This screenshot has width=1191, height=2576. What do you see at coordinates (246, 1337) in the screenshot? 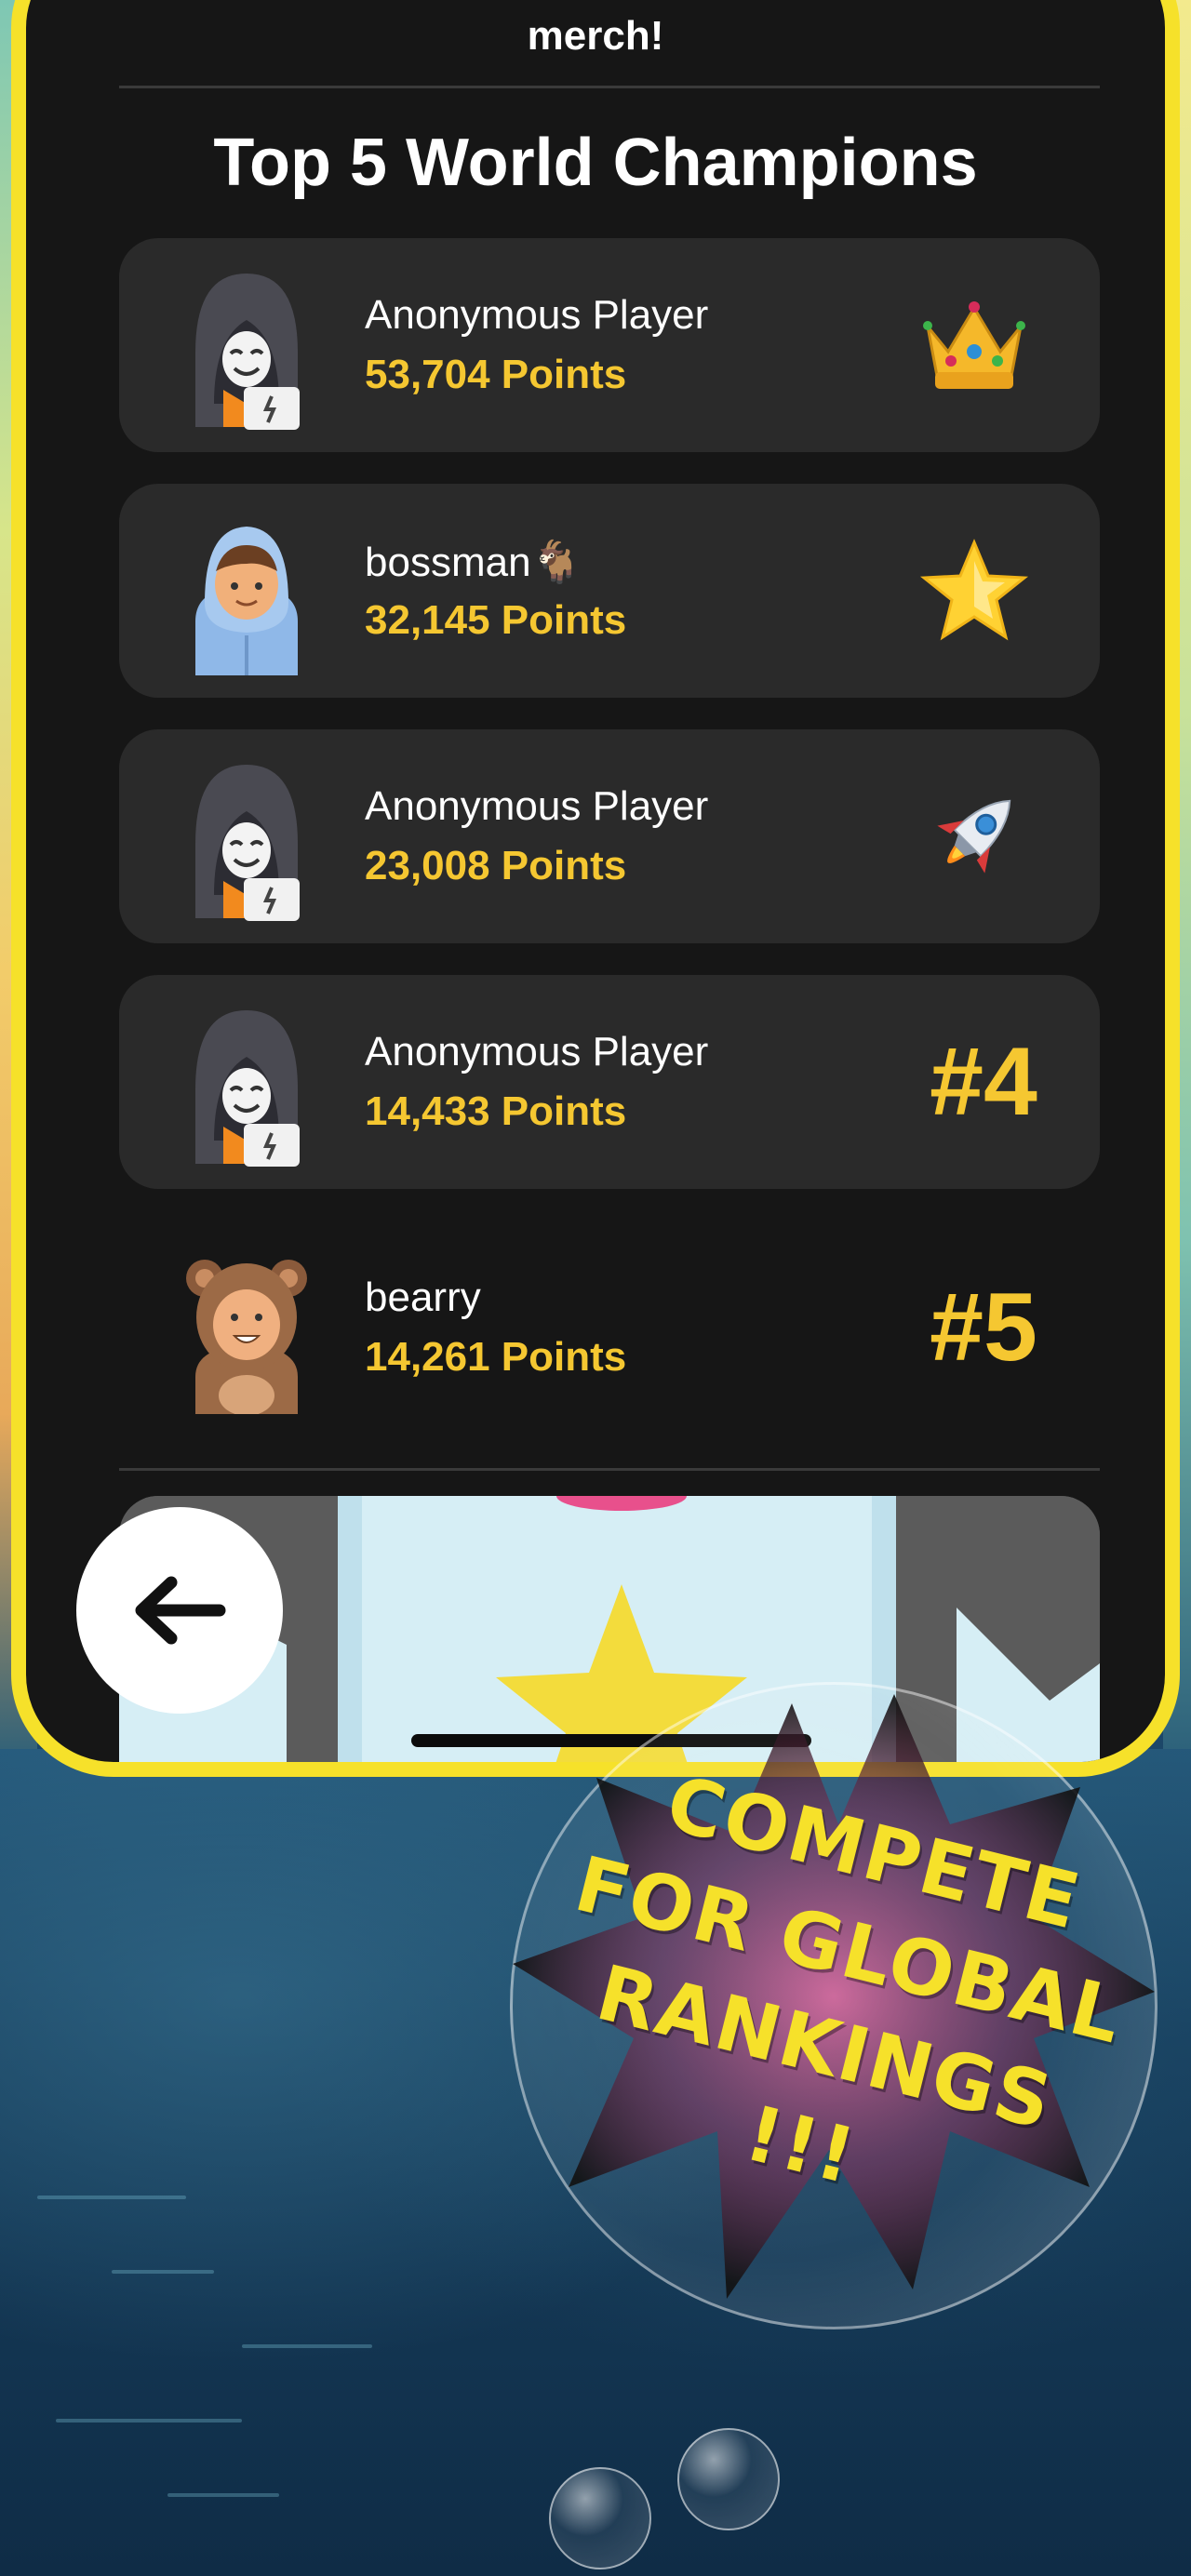
I see `bear-avatar-icon` at bounding box center [246, 1337].